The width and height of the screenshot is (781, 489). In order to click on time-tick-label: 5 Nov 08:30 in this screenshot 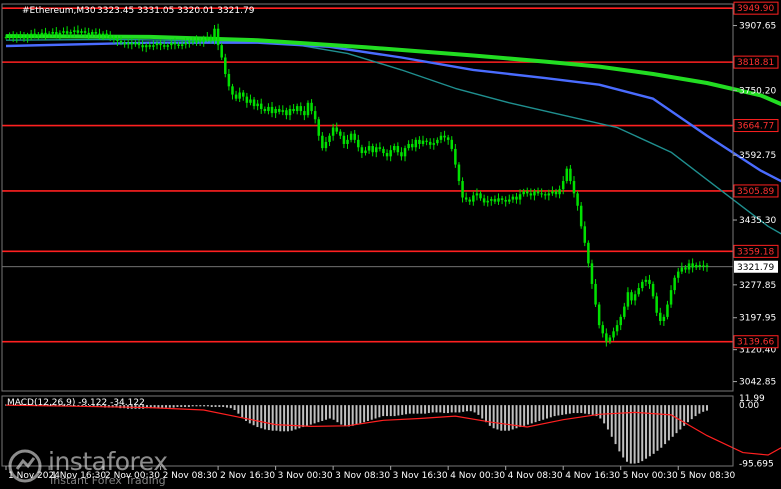, I will do `click(707, 476)`.